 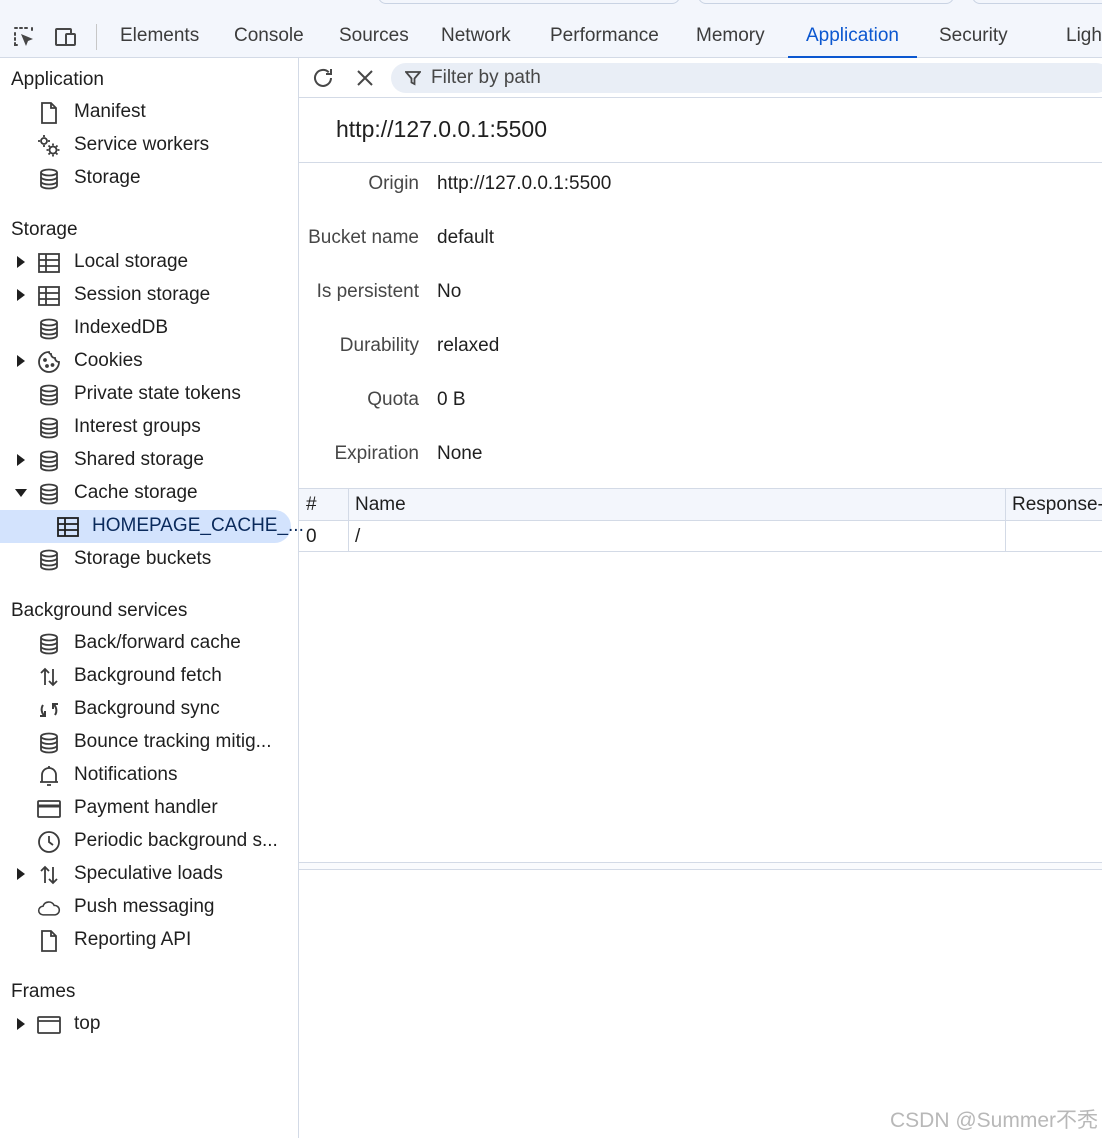 I want to click on tab-performance: Performance, so click(x=604, y=37).